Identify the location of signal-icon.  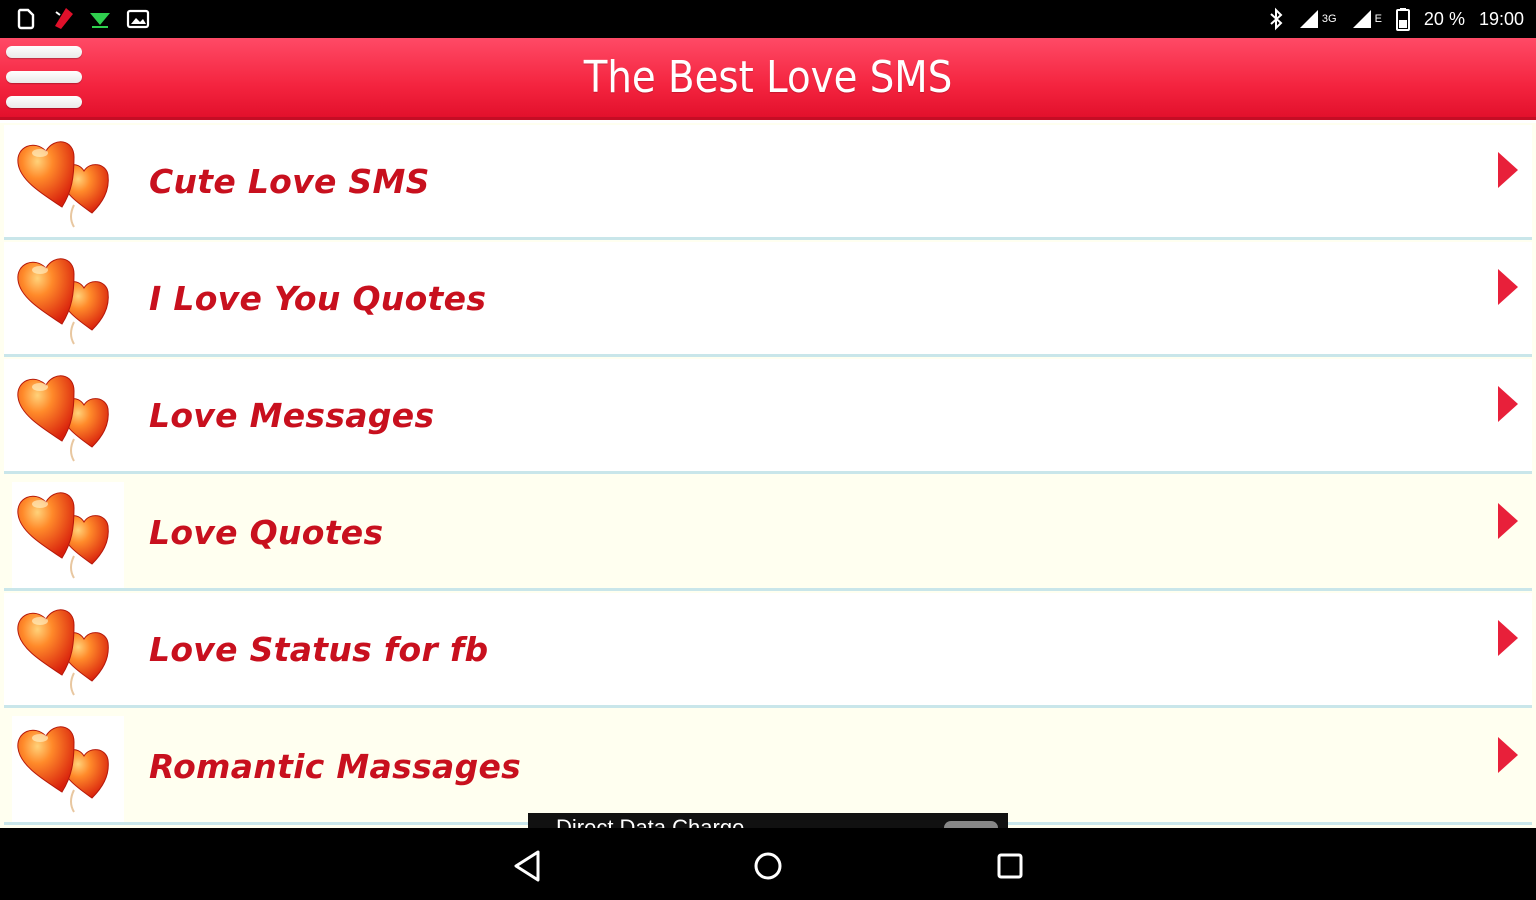
(1309, 19).